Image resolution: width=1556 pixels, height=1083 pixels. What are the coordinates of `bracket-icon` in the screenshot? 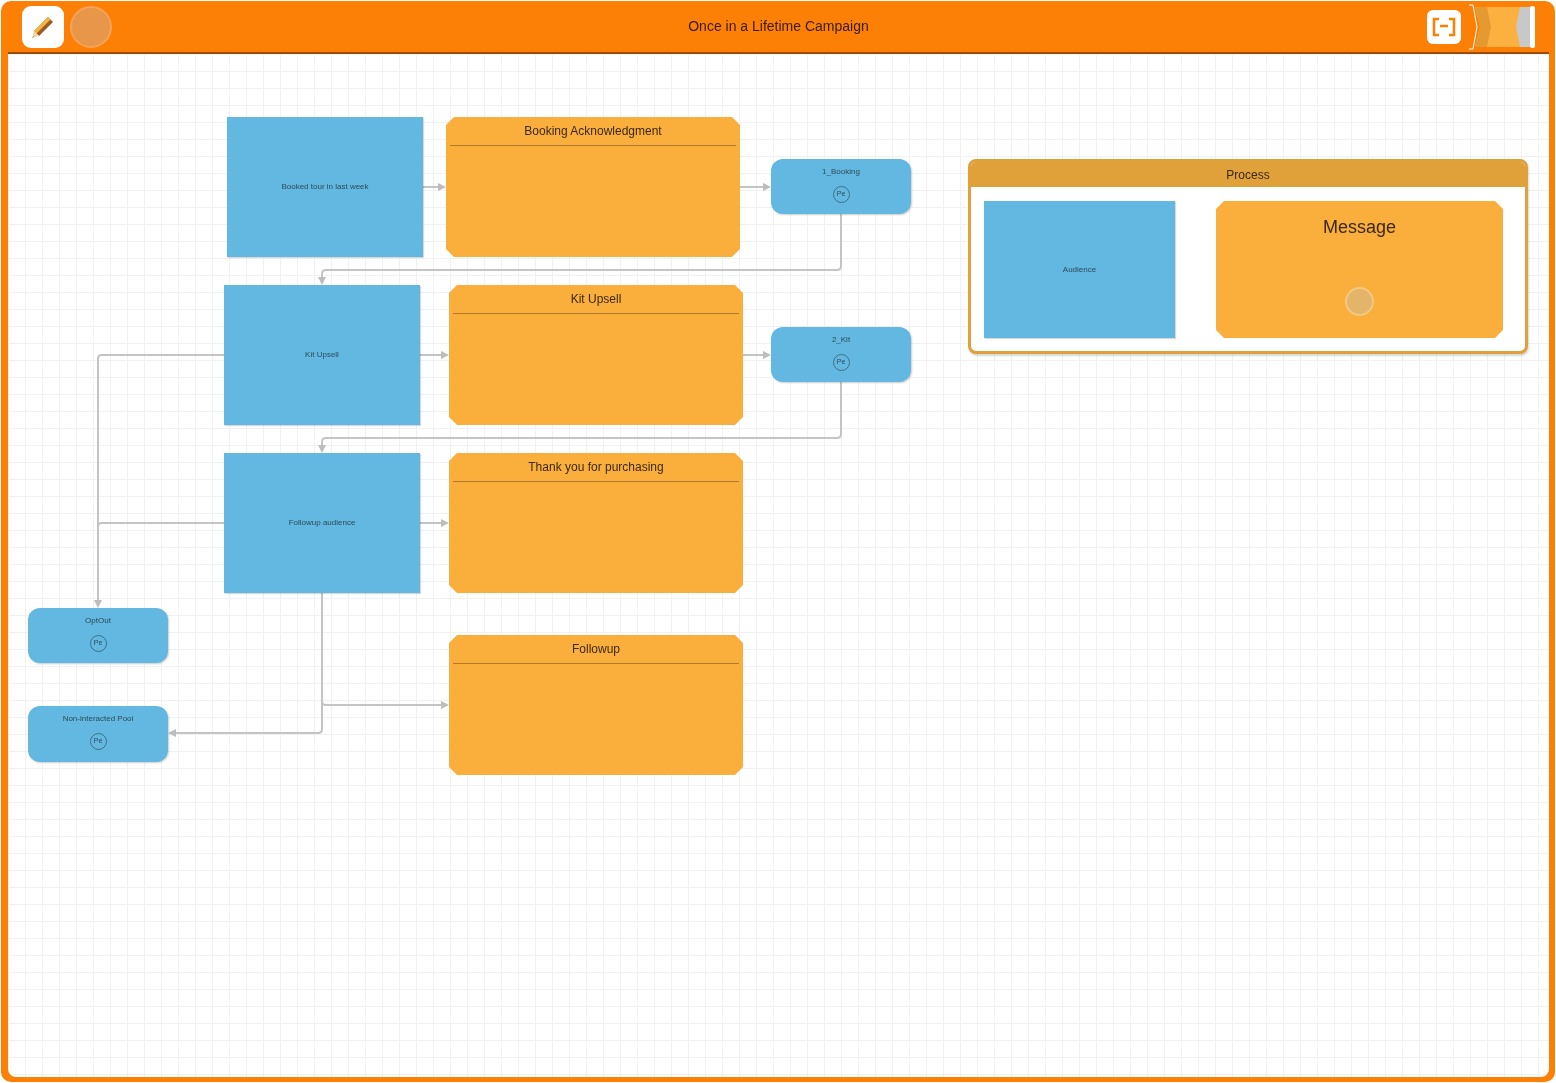 It's located at (1444, 26).